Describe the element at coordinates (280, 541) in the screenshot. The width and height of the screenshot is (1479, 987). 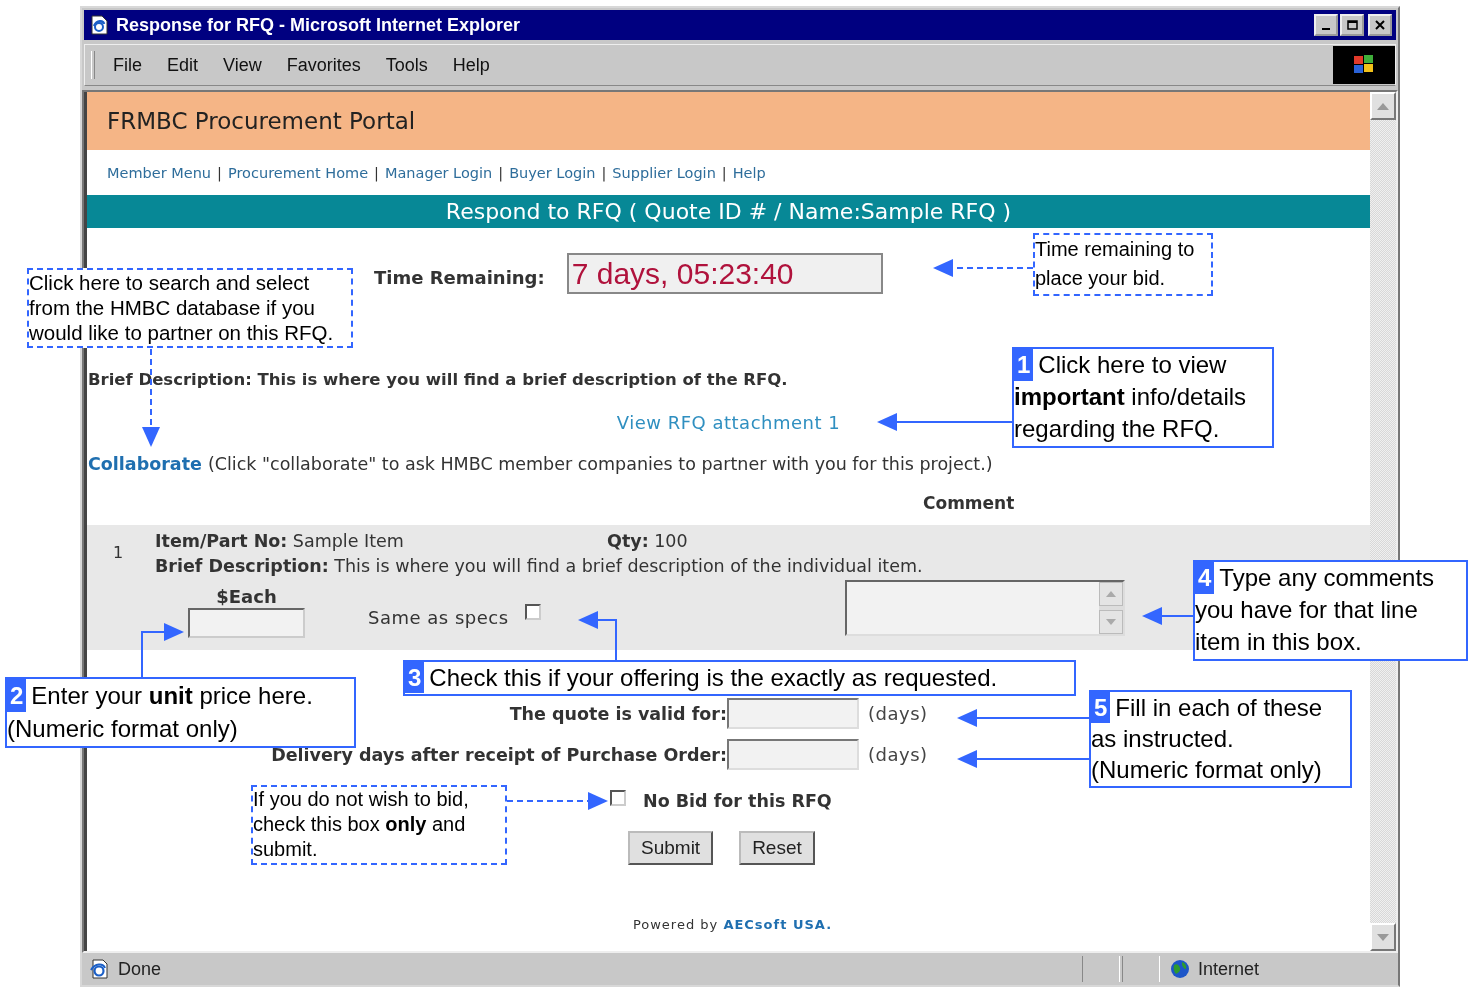
I see `item-part-number: Item/Part No: Sample Item` at that location.